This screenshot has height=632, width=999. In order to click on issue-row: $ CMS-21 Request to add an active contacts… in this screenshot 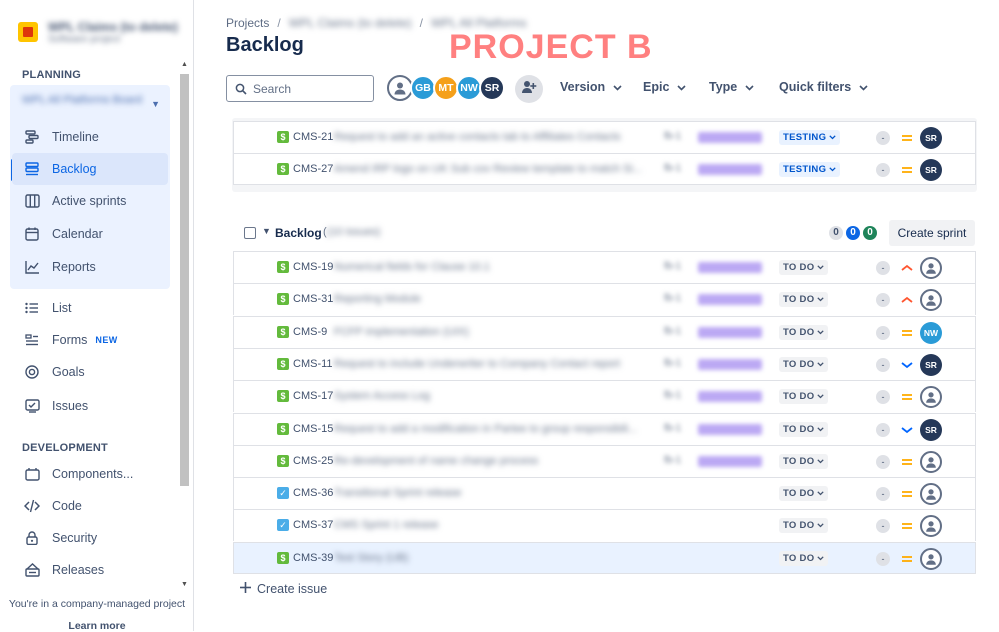, I will do `click(604, 137)`.